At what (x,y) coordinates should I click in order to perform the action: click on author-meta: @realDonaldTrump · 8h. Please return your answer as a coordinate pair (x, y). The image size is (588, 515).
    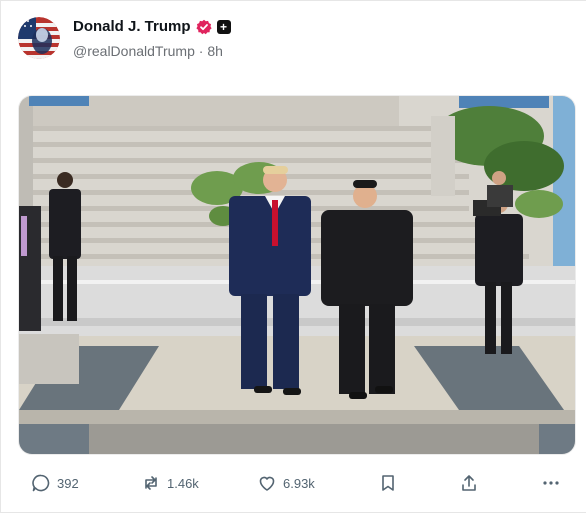
    Looking at the image, I should click on (148, 51).